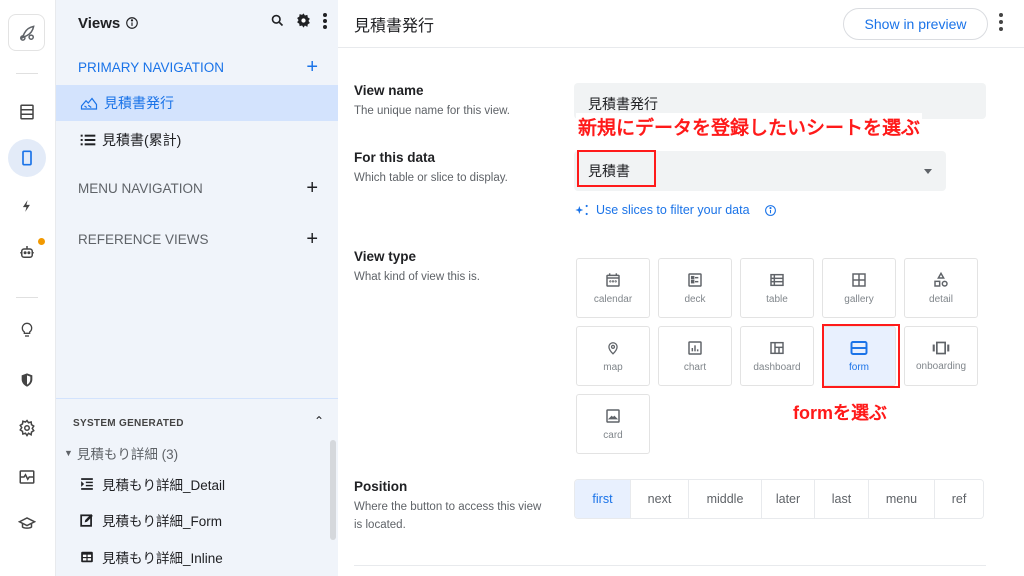 The height and width of the screenshot is (576, 1024). Describe the element at coordinates (164, 485) in the screenshot. I see `system-view-label: 見積もり詳細_Detail` at that location.